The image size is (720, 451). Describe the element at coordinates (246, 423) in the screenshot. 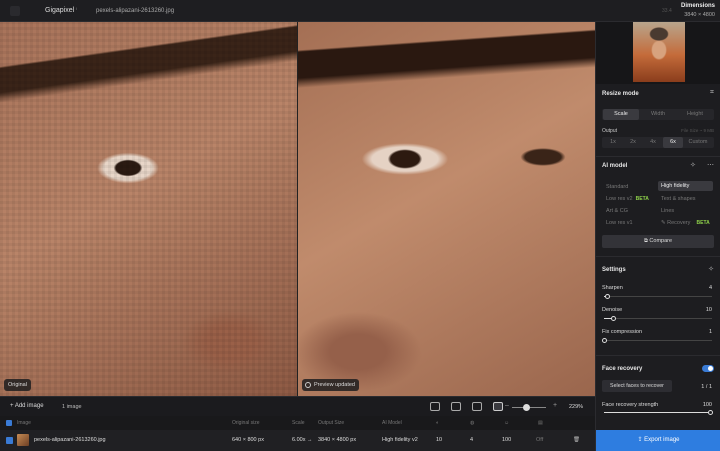

I see `col-original-size: Original size` at that location.